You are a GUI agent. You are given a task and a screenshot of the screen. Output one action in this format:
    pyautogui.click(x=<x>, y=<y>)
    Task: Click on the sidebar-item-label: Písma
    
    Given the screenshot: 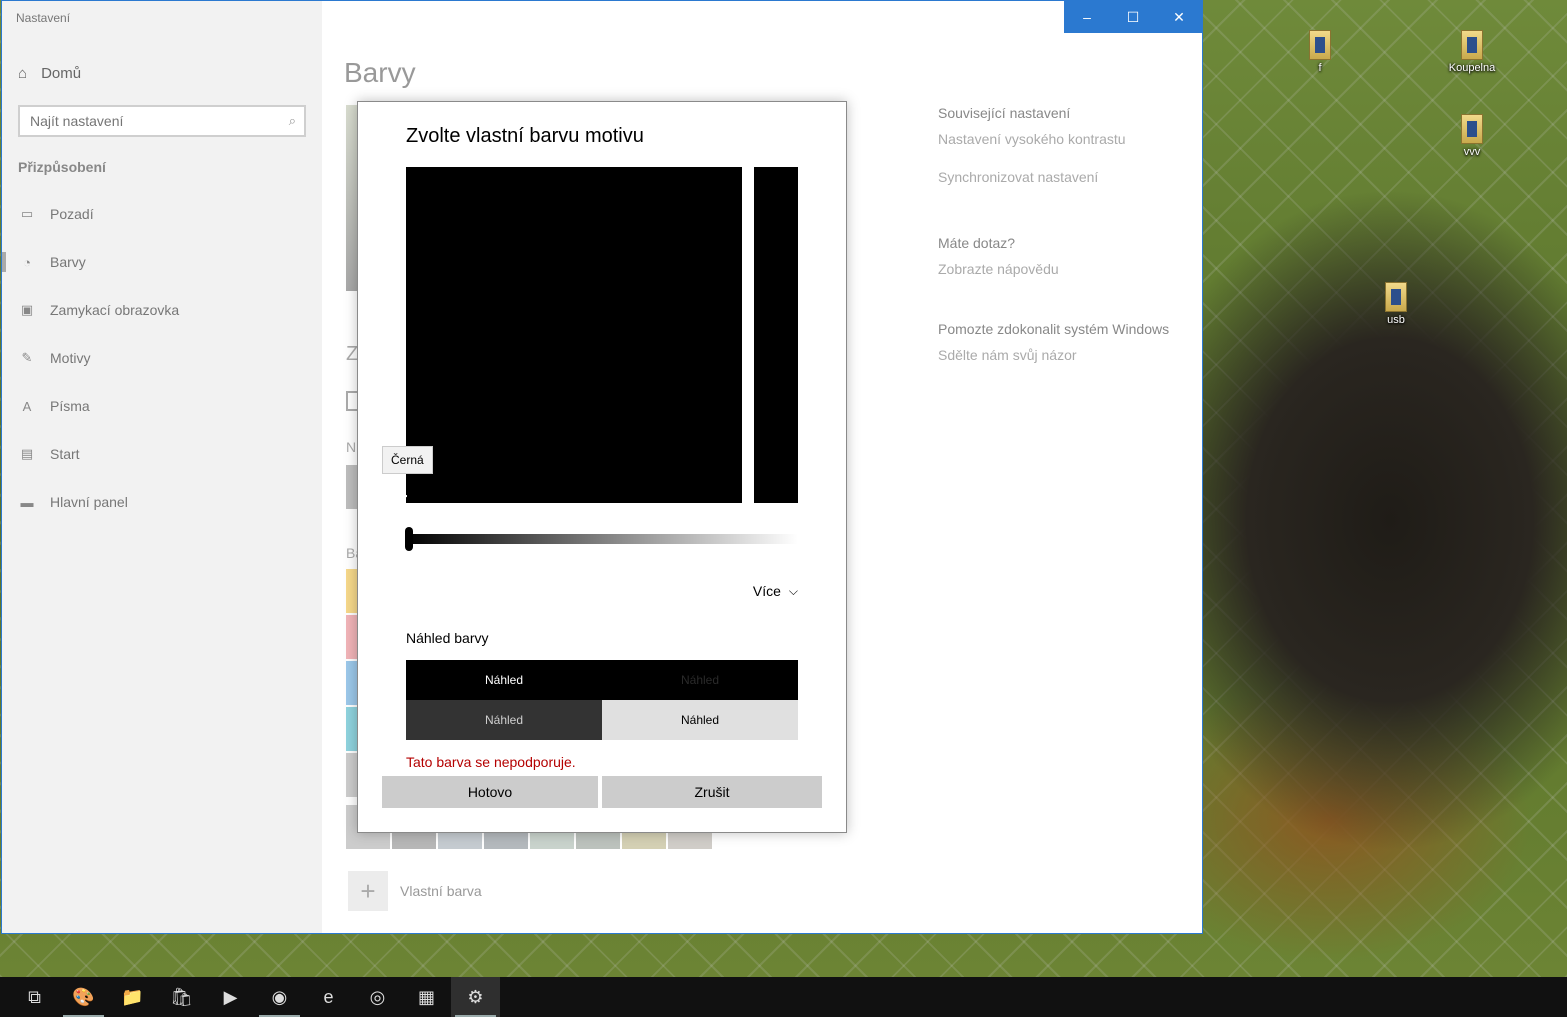 What is the action you would take?
    pyautogui.click(x=70, y=406)
    